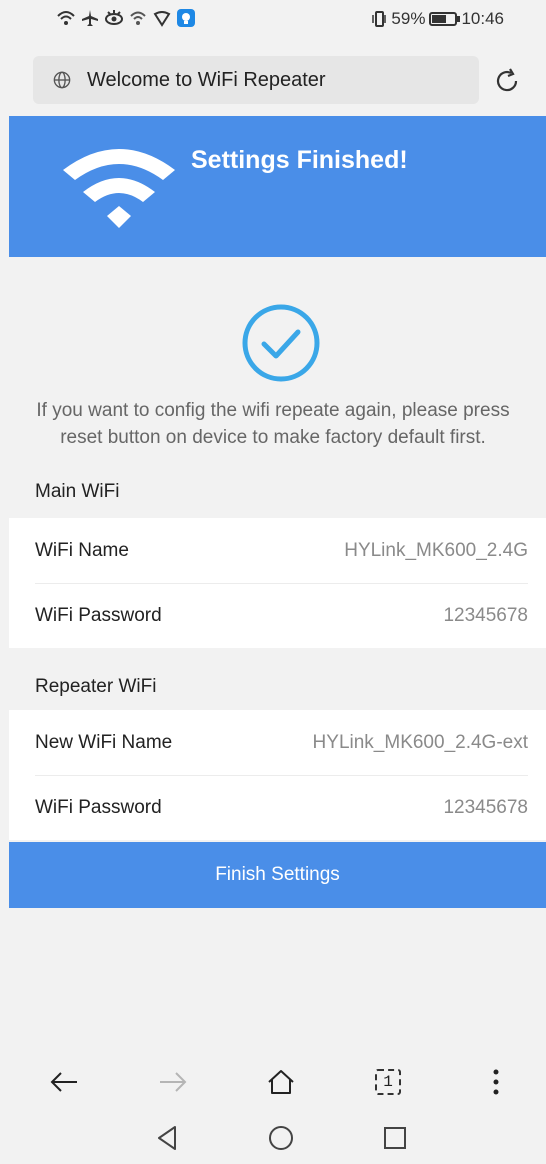  What do you see at coordinates (482, 18) in the screenshot?
I see `clock: 10:46` at bounding box center [482, 18].